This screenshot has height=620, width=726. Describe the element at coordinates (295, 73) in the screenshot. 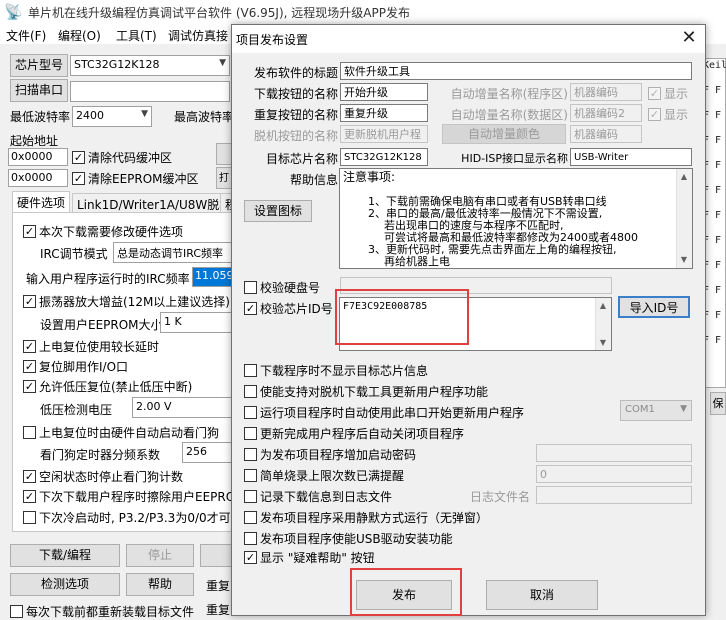

I see `release-title-label: 发布软件的标题` at that location.